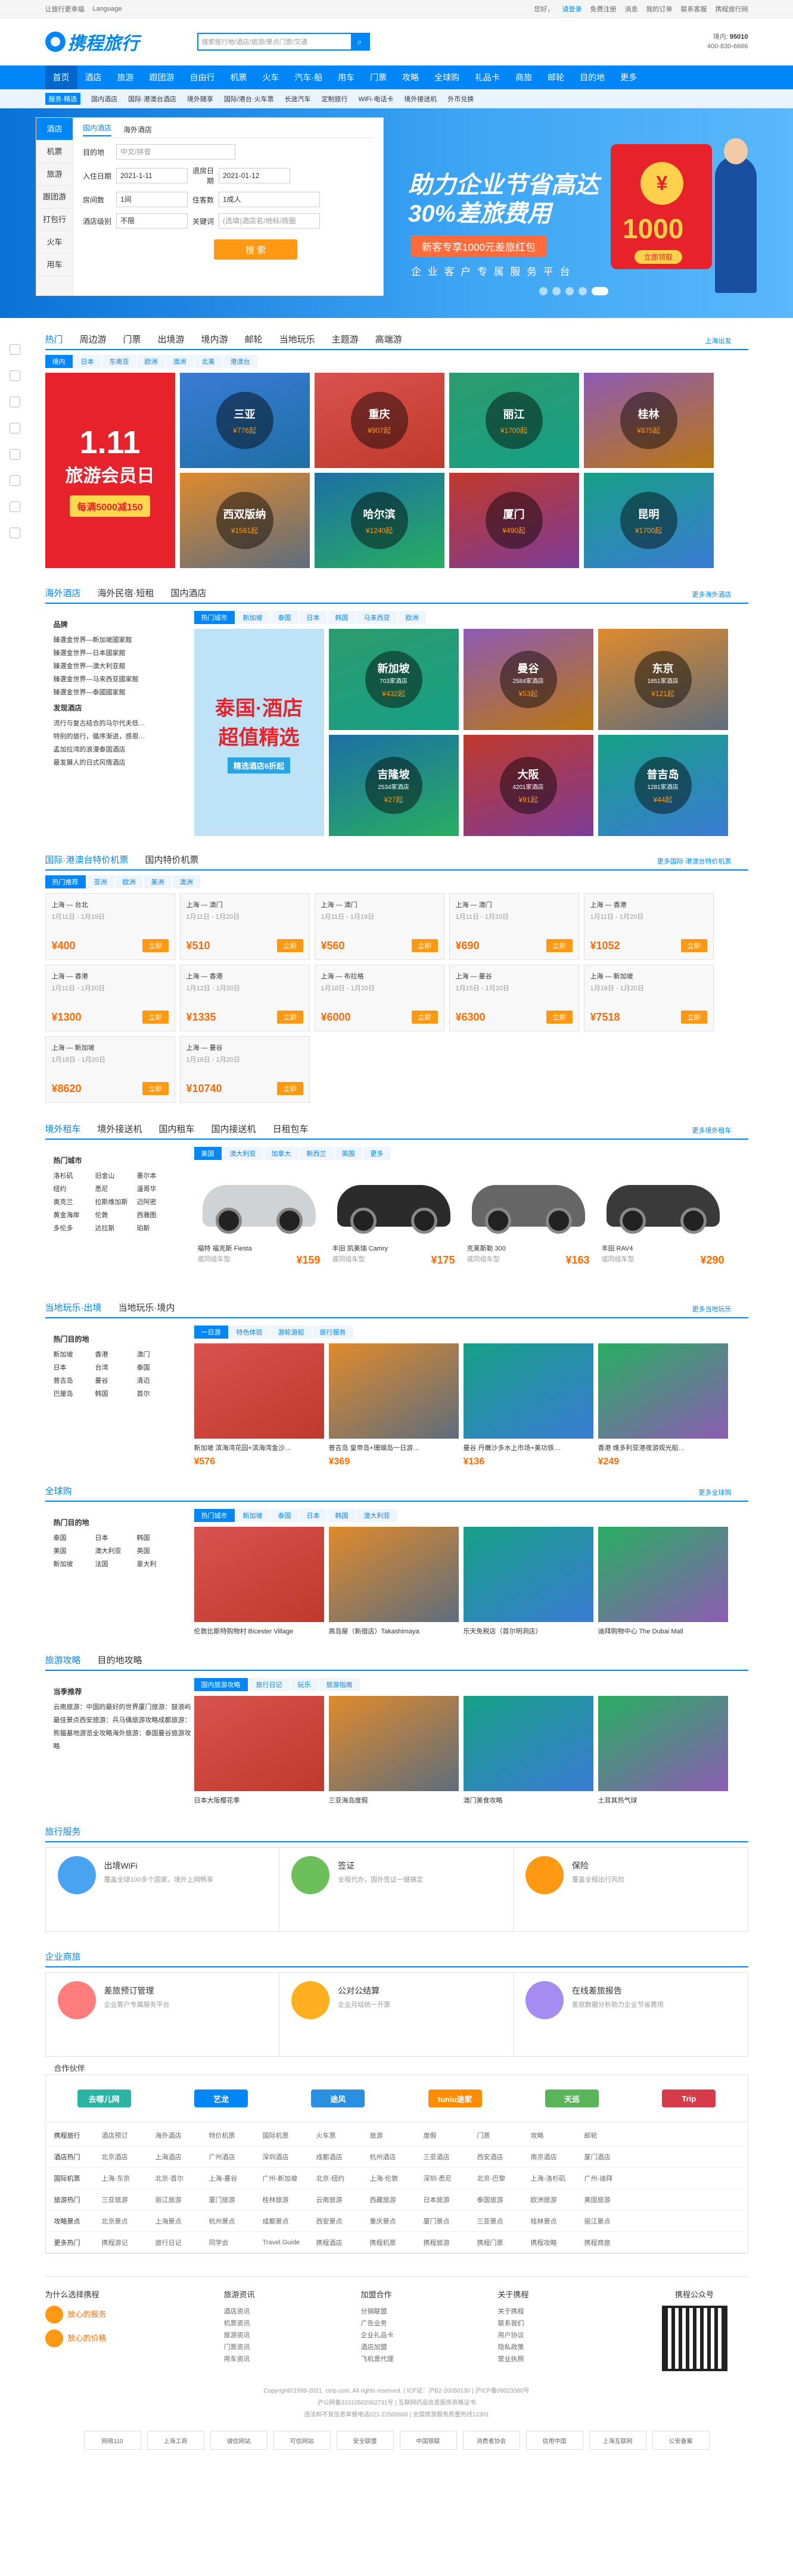 The width and height of the screenshot is (793, 2576). What do you see at coordinates (343, 2178) in the screenshot?
I see `seo-link: 北京-纽约` at bounding box center [343, 2178].